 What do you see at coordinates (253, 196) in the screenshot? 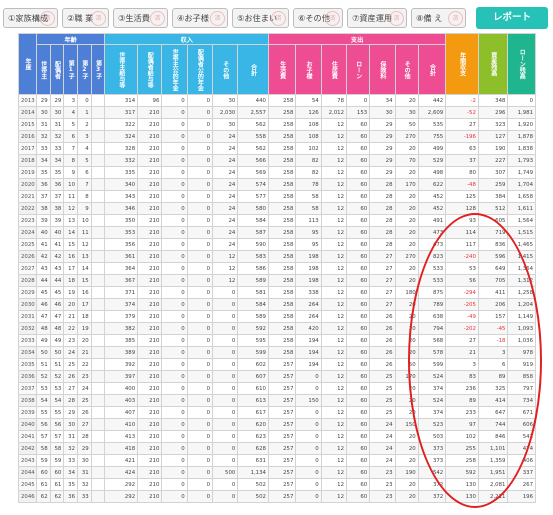
I see `table-cell: 577` at bounding box center [253, 196].